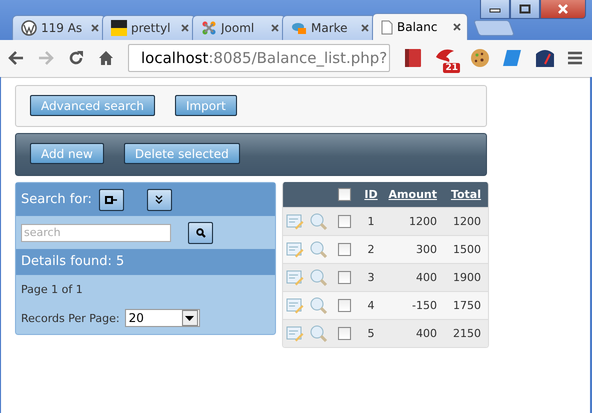  Describe the element at coordinates (451, 68) in the screenshot. I see `notification-badge: 21` at that location.